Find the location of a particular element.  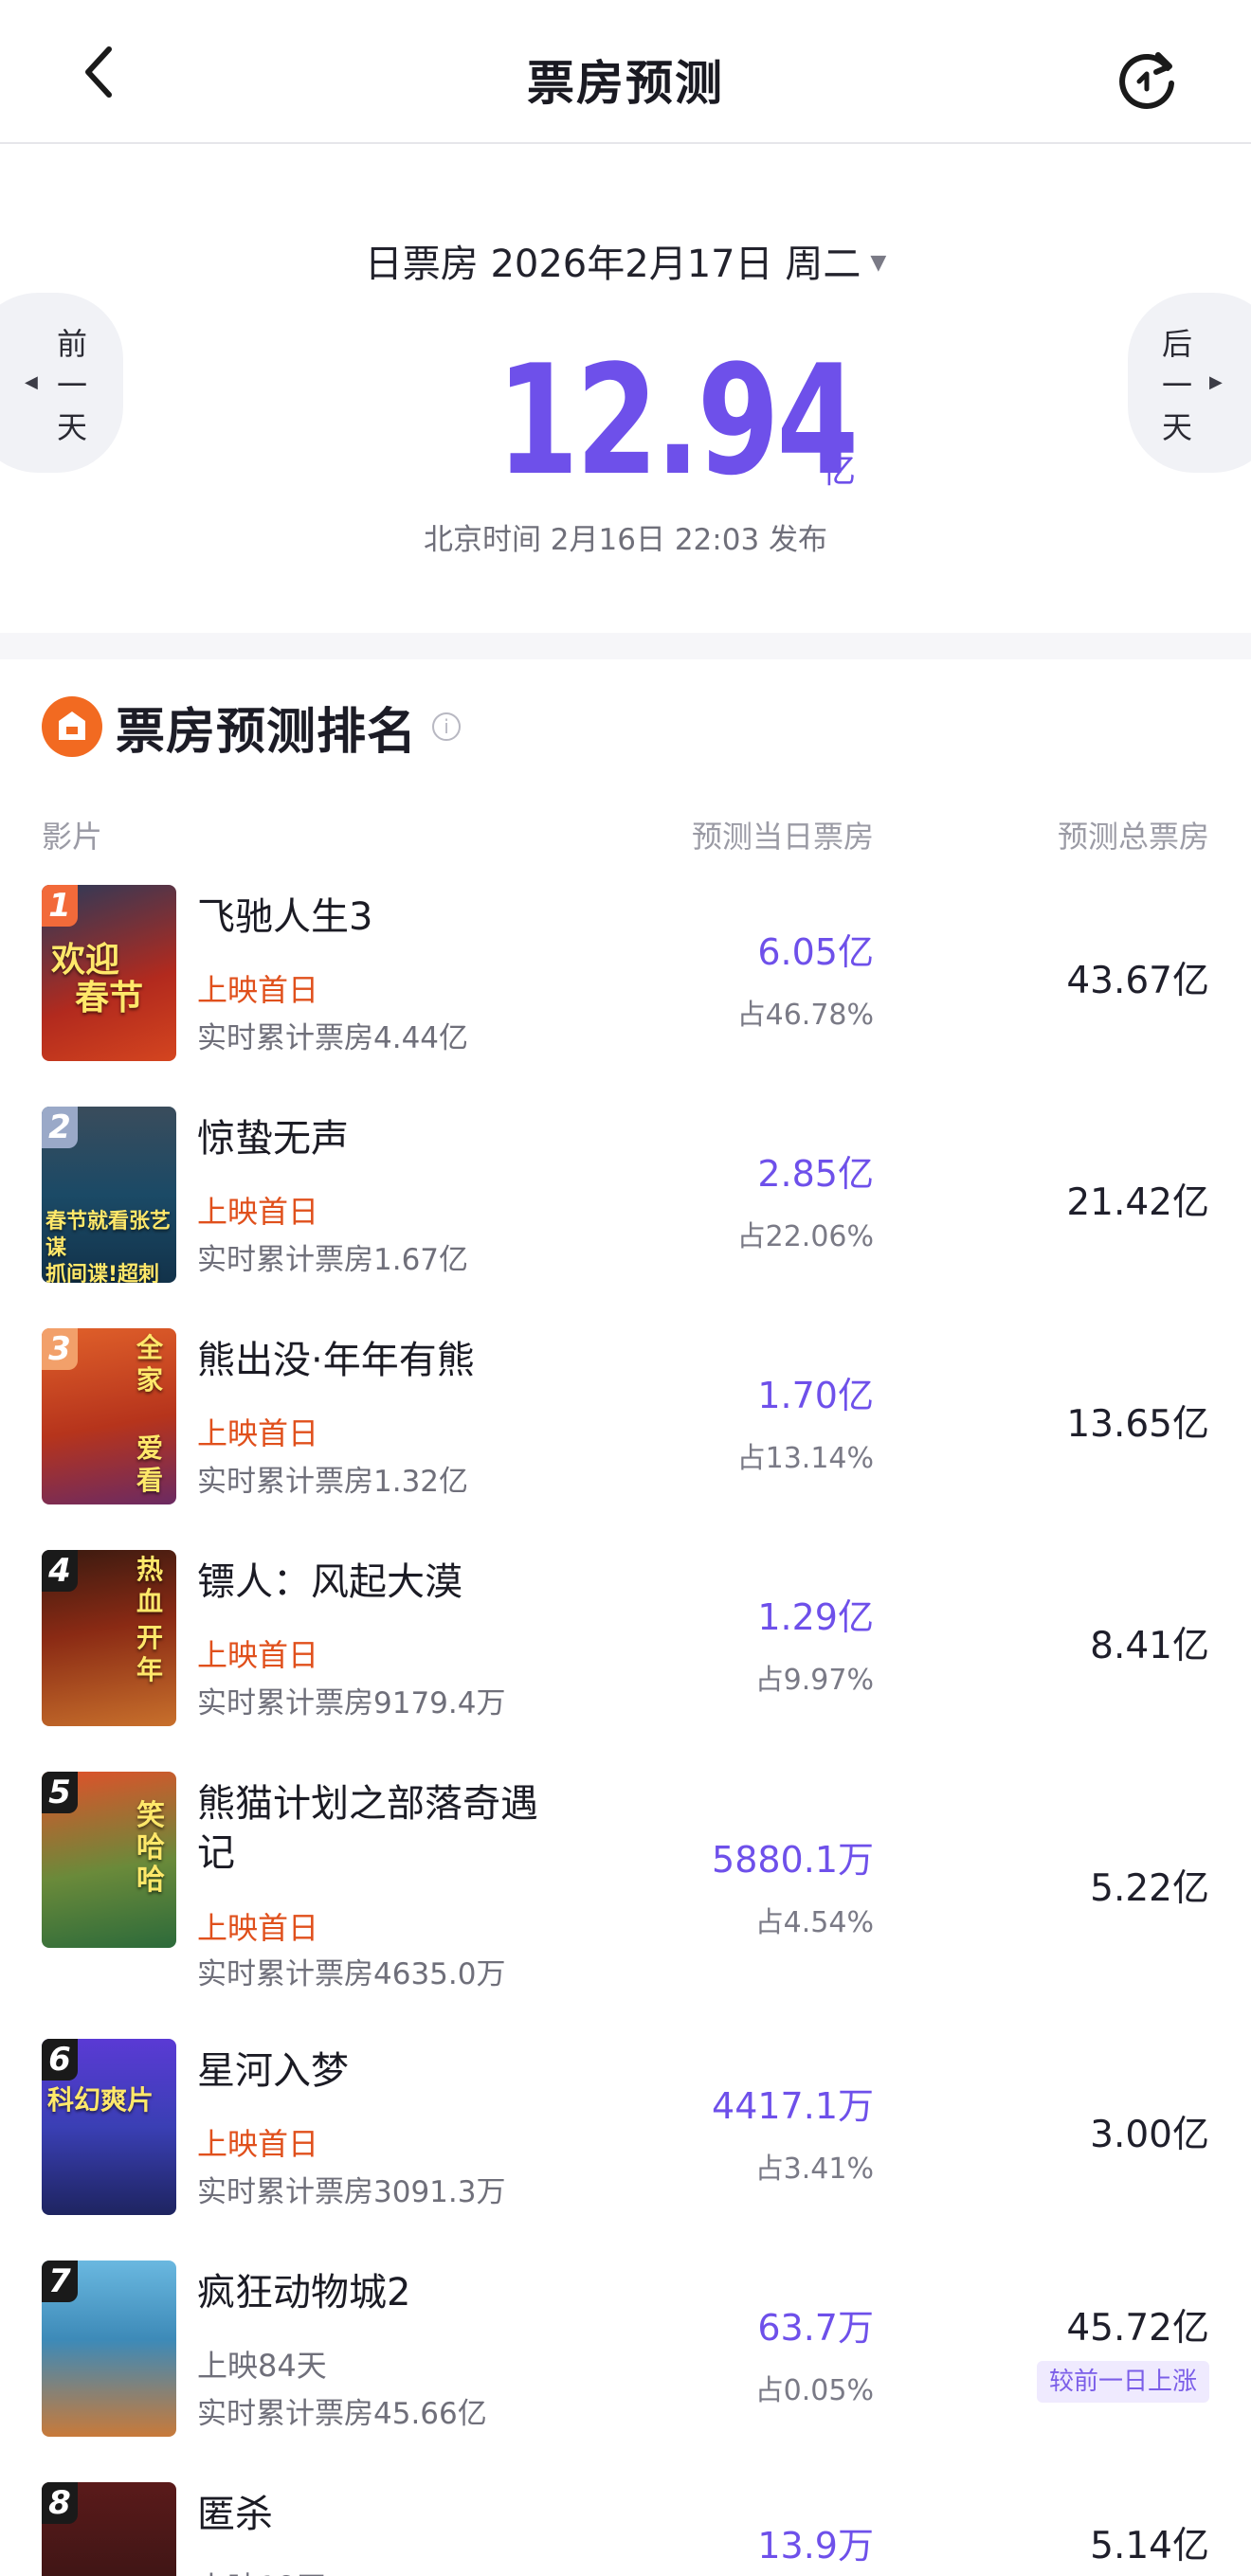

cumulative-box-office: 实时累计票房1.32亿 is located at coordinates (333, 1482).